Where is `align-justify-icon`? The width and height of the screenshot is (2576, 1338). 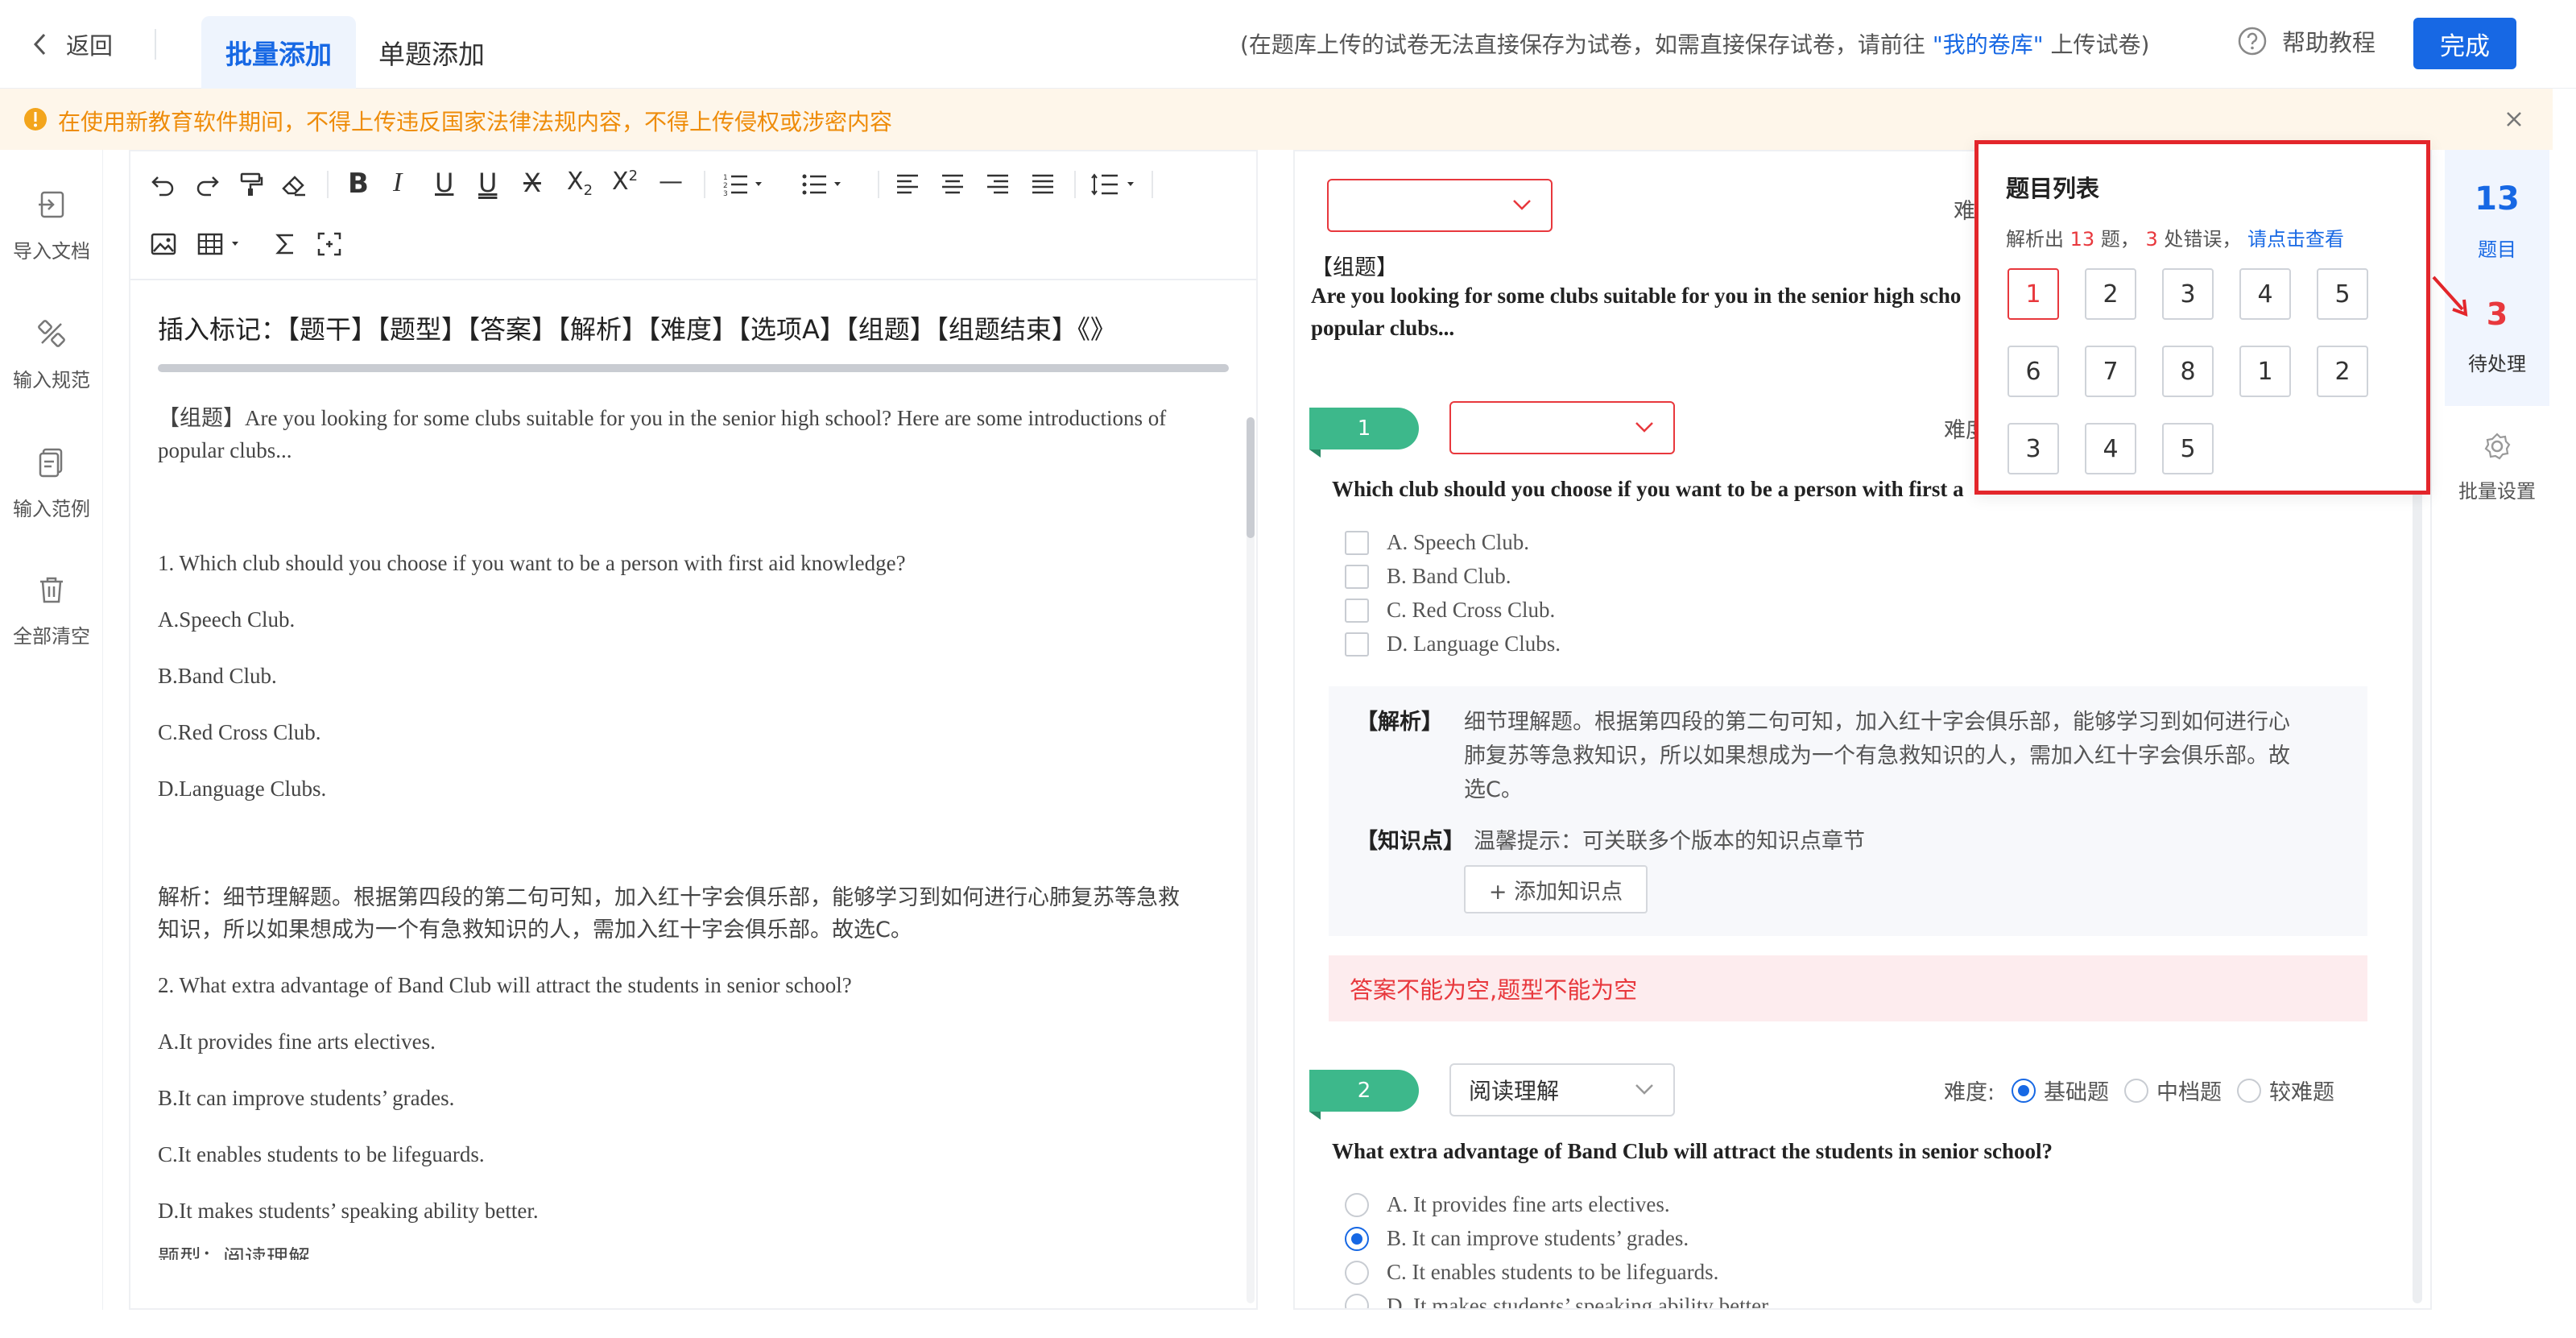
align-justify-icon is located at coordinates (1043, 184).